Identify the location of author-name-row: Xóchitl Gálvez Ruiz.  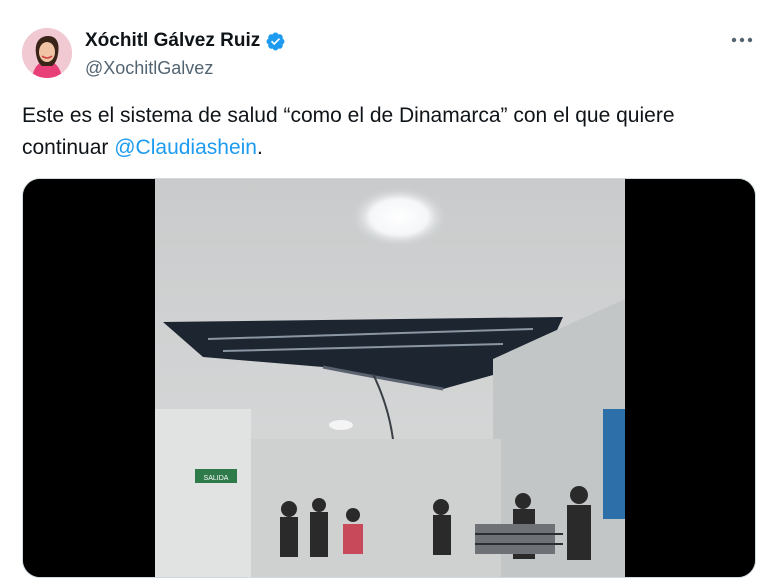
(185, 41).